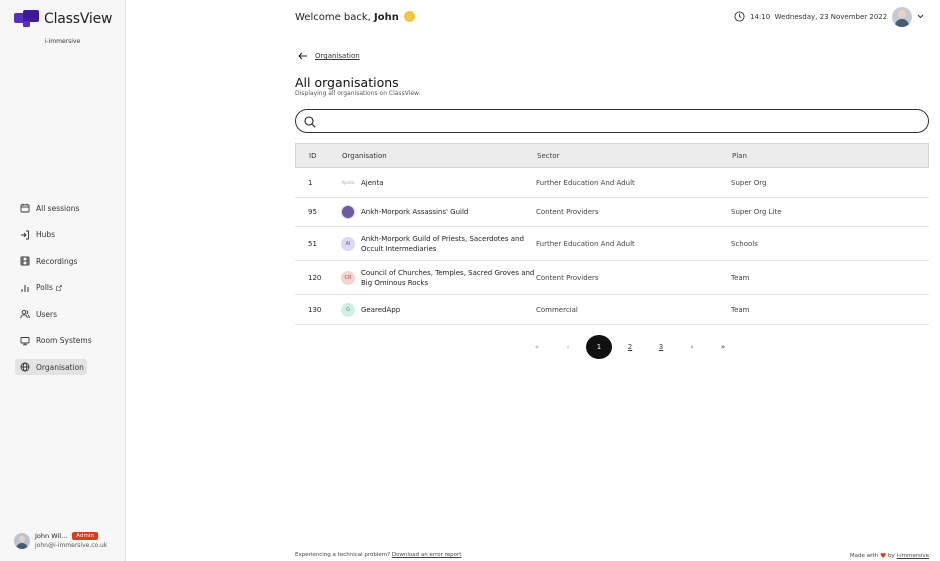  I want to click on pagination: « ‹ 1 2 3 › », so click(632, 347).